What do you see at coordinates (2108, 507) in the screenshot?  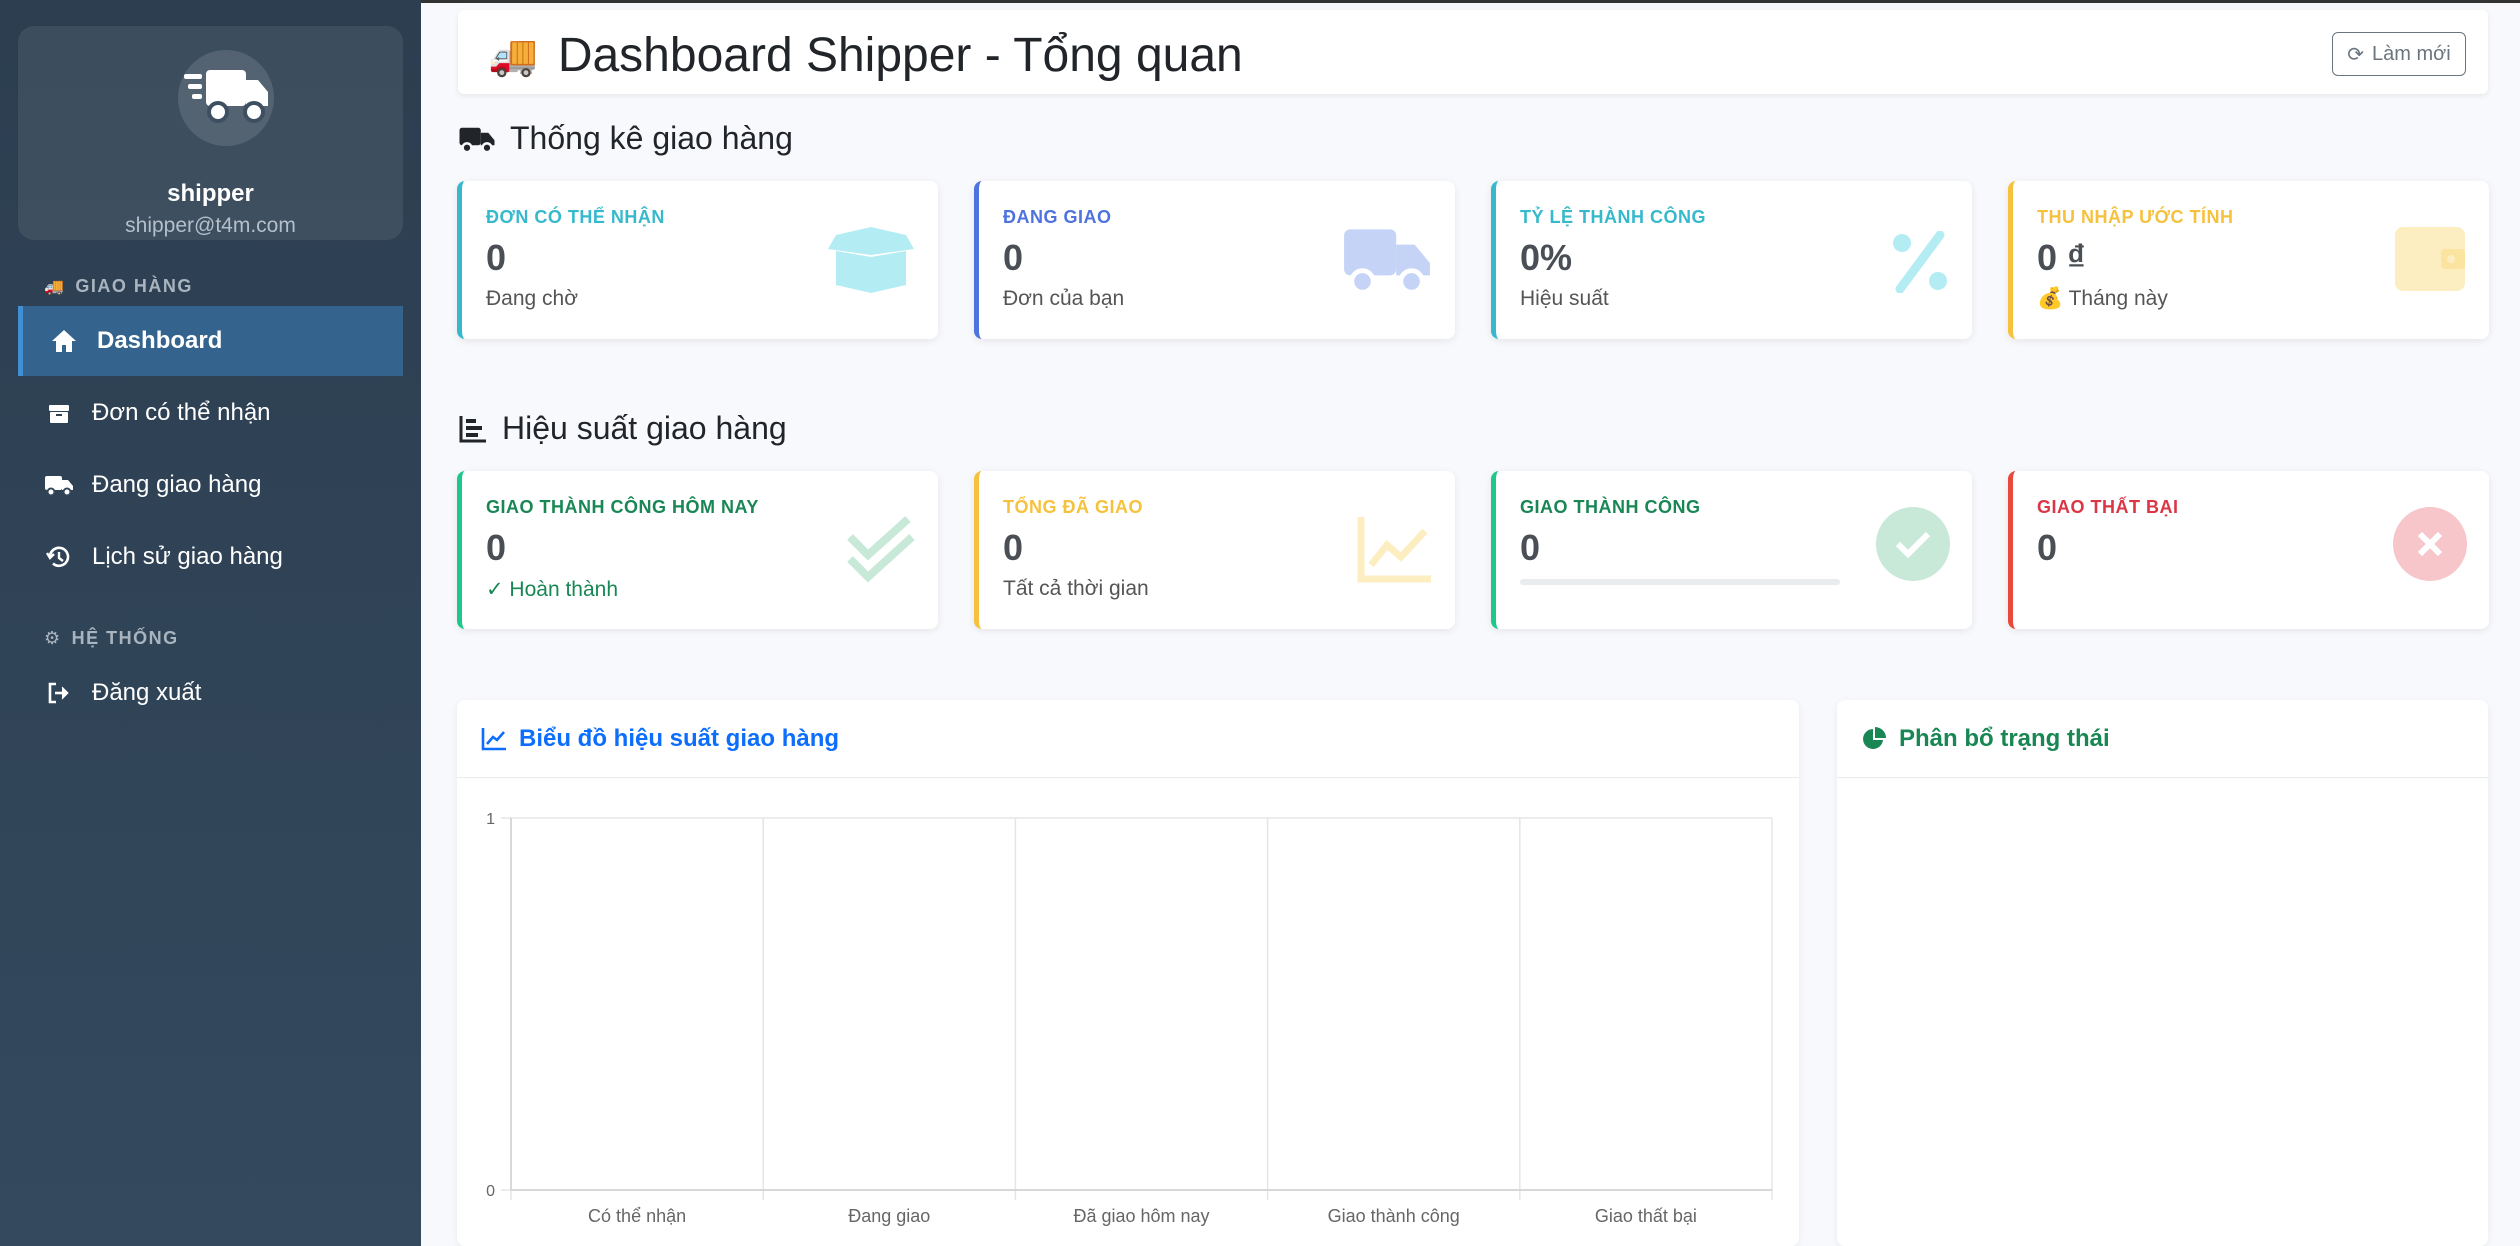 I see `card-label: GIAO THẤT BẠI` at bounding box center [2108, 507].